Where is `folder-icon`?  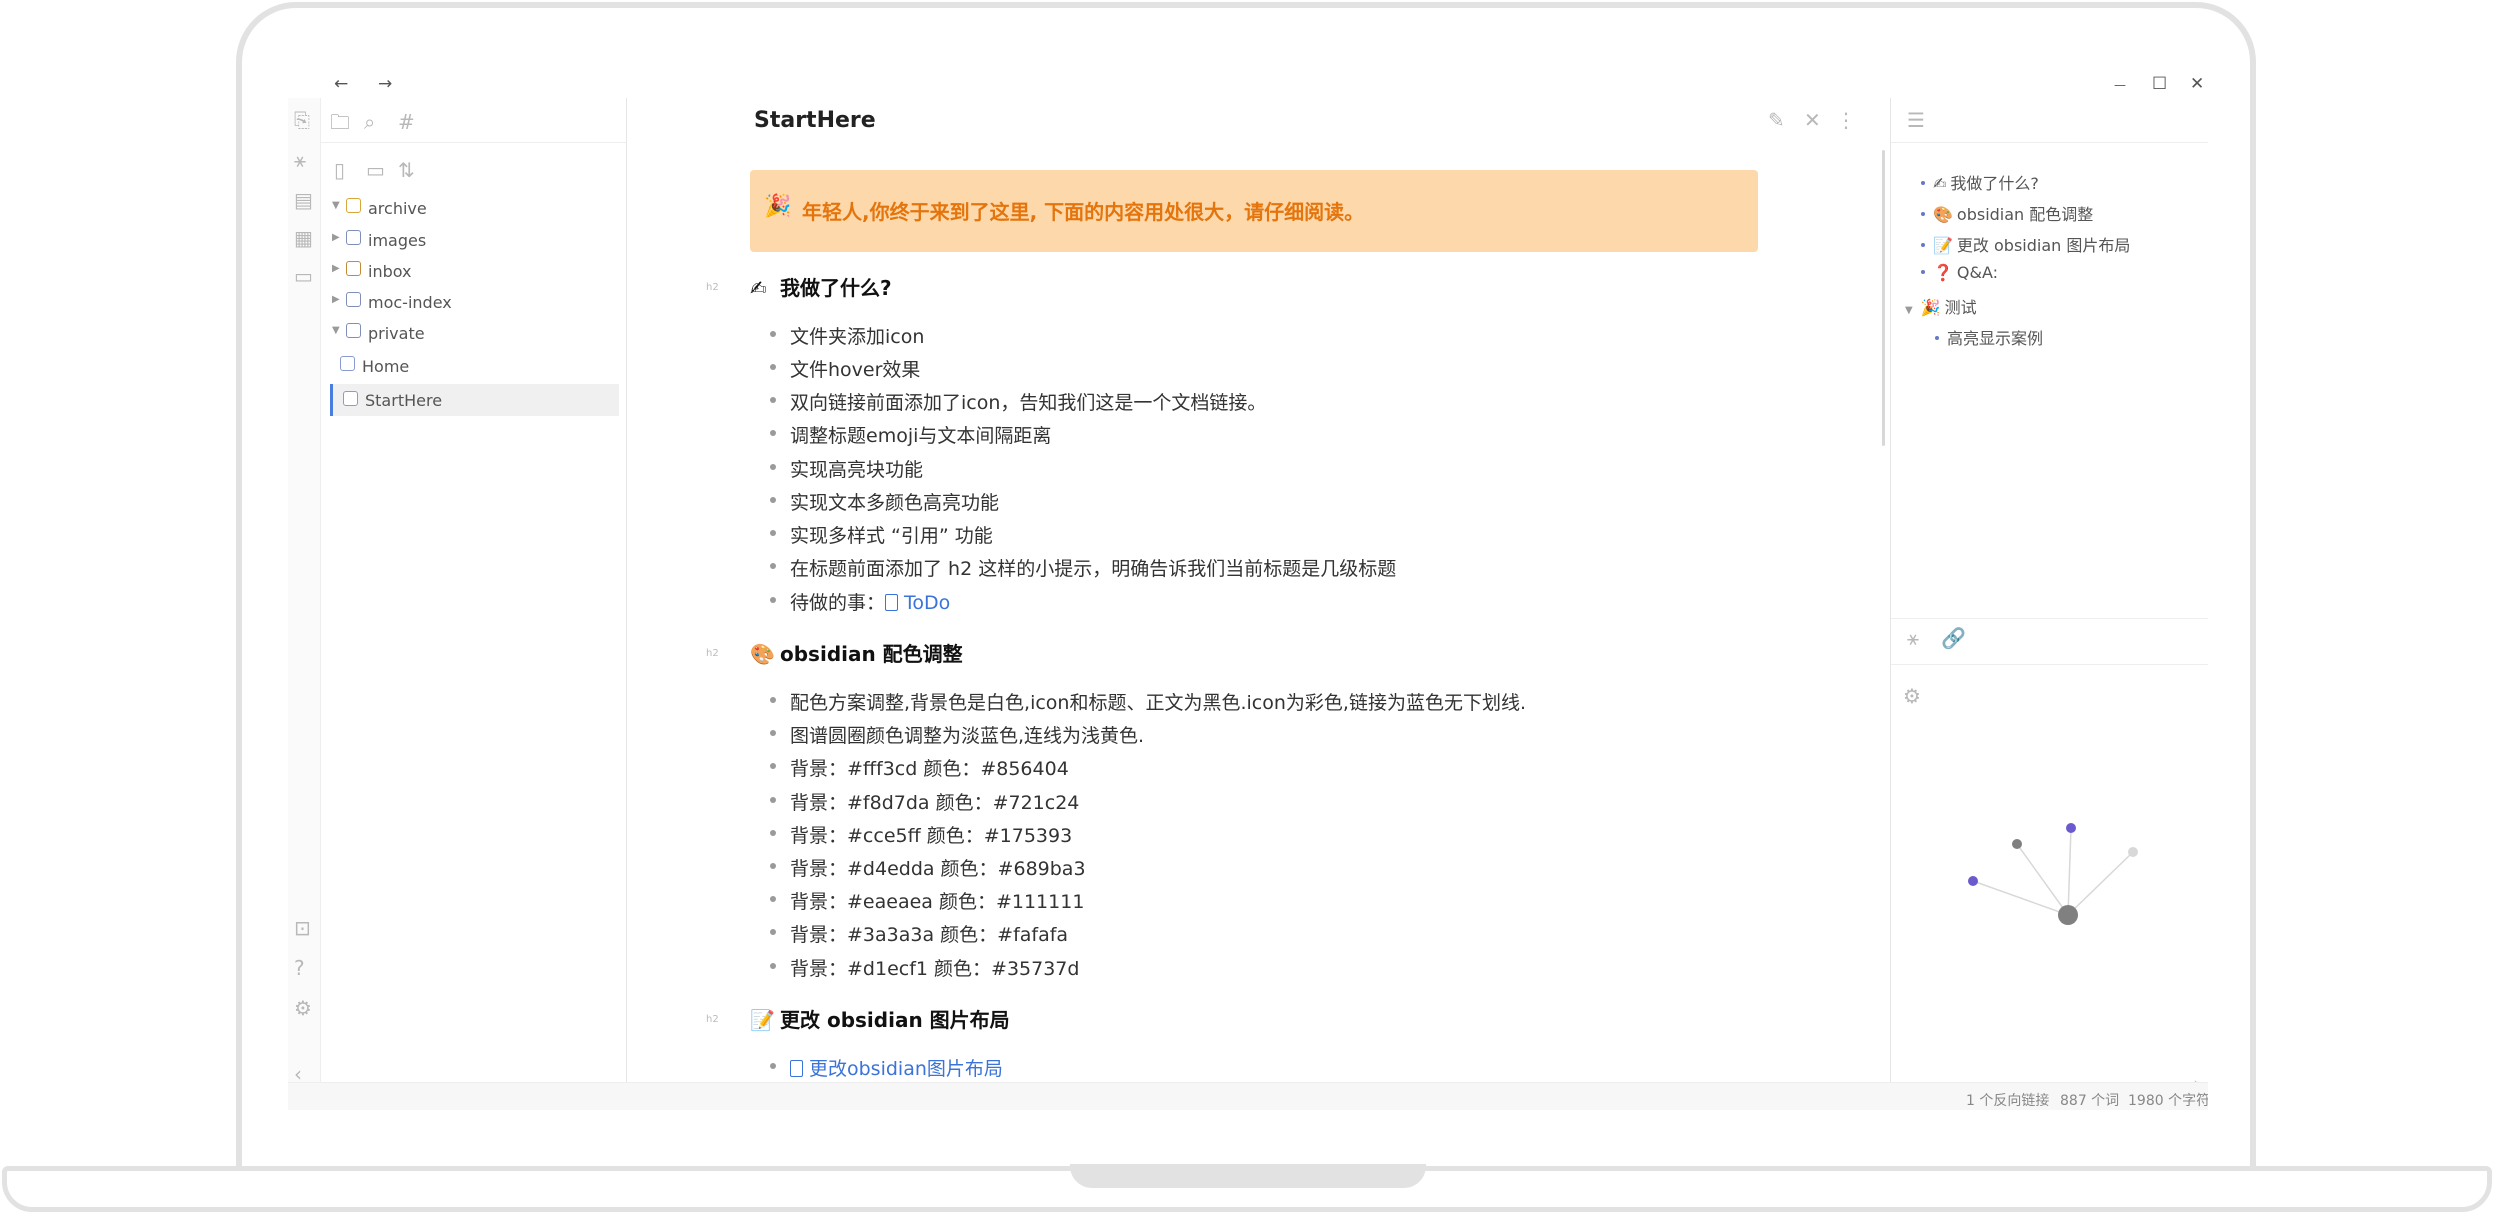
folder-icon is located at coordinates (353, 205).